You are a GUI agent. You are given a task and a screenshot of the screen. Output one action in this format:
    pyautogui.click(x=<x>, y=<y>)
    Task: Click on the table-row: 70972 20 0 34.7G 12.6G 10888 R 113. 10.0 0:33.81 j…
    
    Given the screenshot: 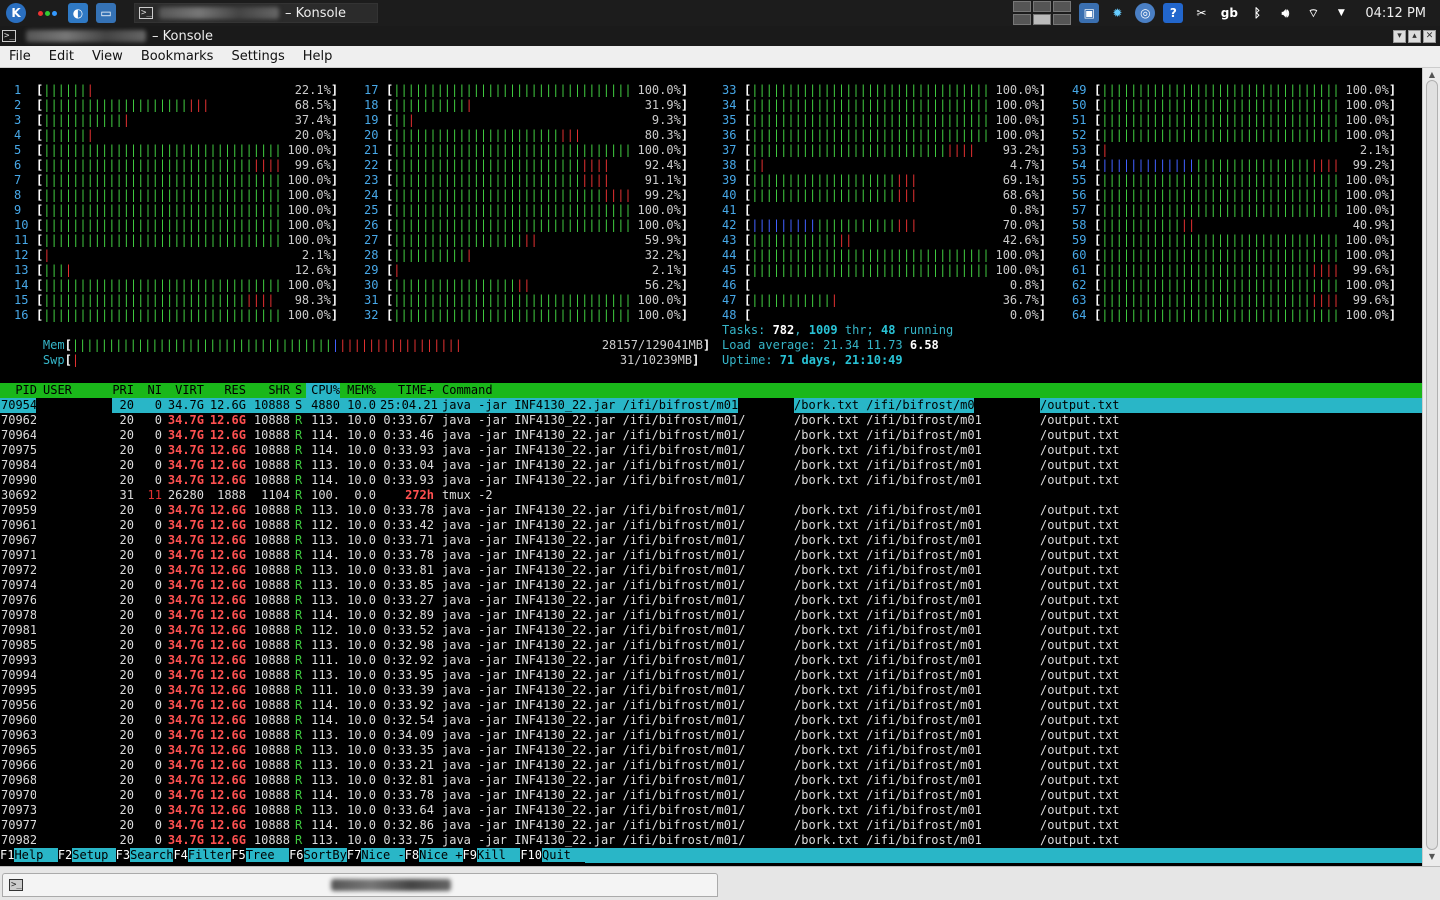 What is the action you would take?
    pyautogui.click(x=711, y=570)
    